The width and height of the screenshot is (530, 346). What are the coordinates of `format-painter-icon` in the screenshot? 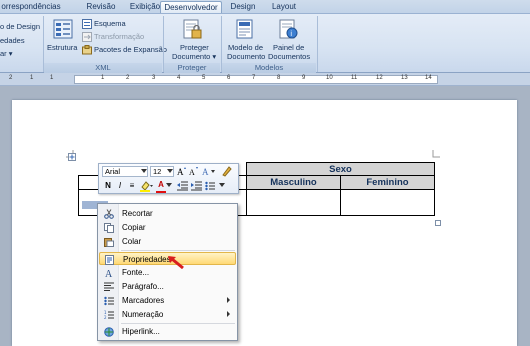 It's located at (227, 171).